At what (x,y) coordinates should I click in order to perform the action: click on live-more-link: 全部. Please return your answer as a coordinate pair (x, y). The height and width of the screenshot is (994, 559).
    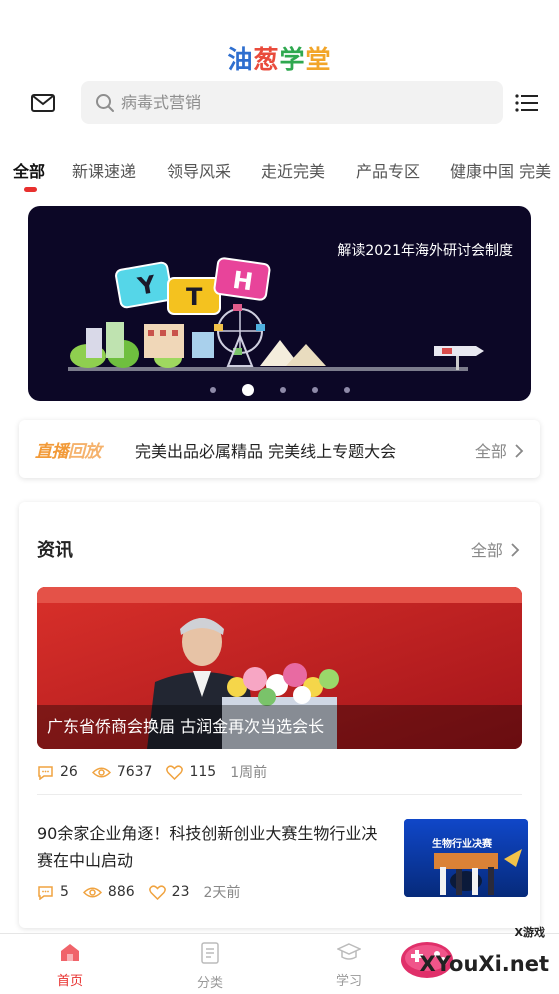
    Looking at the image, I should click on (499, 450).